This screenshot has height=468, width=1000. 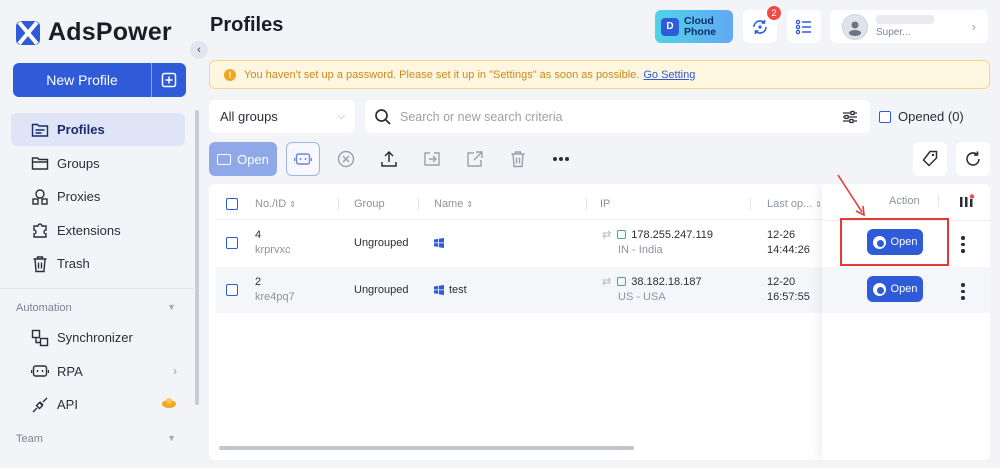 I want to click on opened-filter-checkbox: Opened (0), so click(x=921, y=116).